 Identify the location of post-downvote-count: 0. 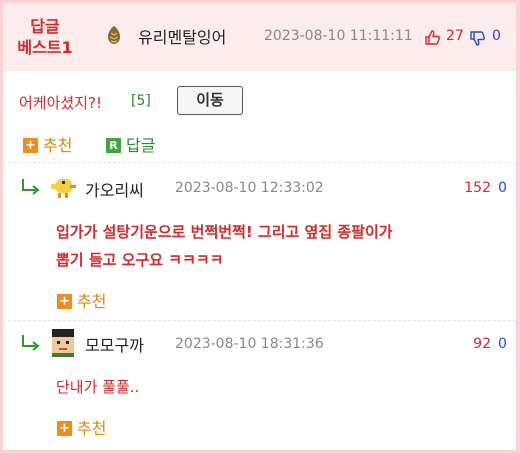
(496, 36).